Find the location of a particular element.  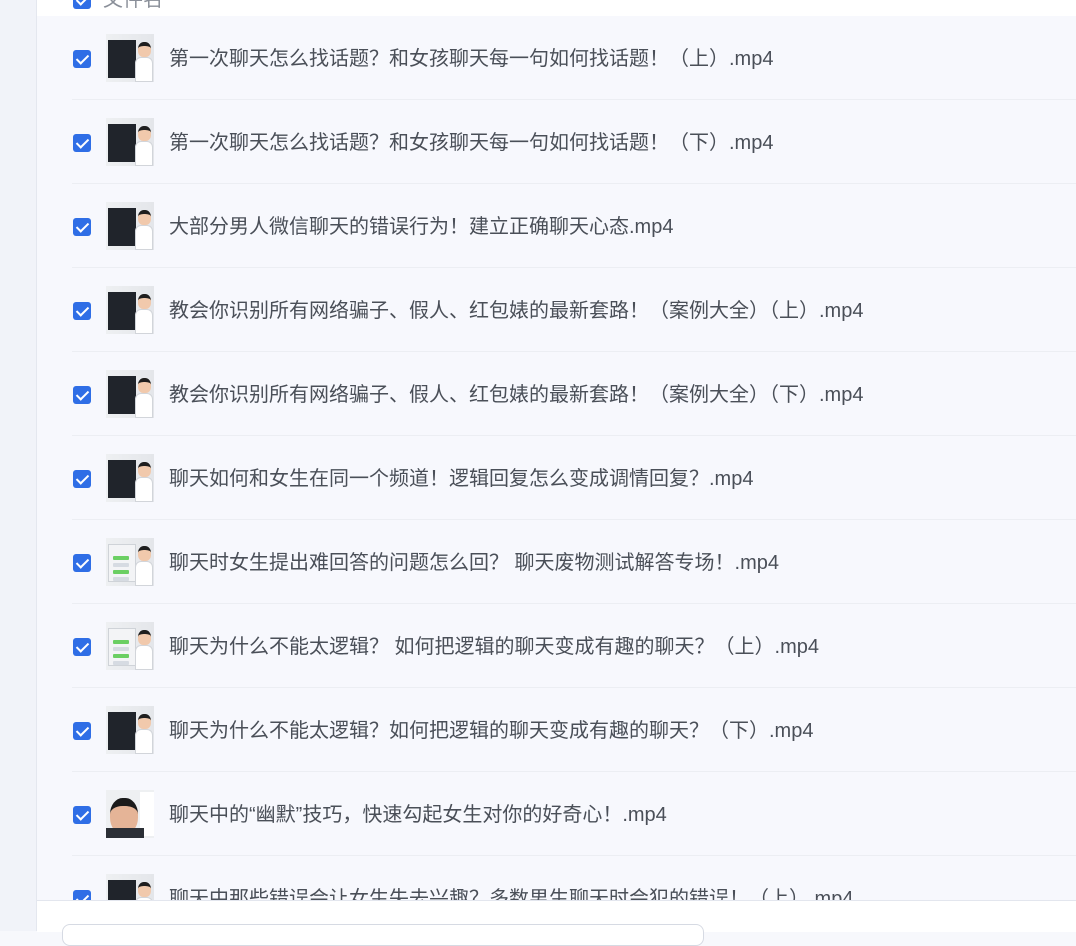

file-name: 教会你识别所有网络骗子、假人、红包婊的最新套路！（案例大全）（上）.mp4 is located at coordinates (516, 311).